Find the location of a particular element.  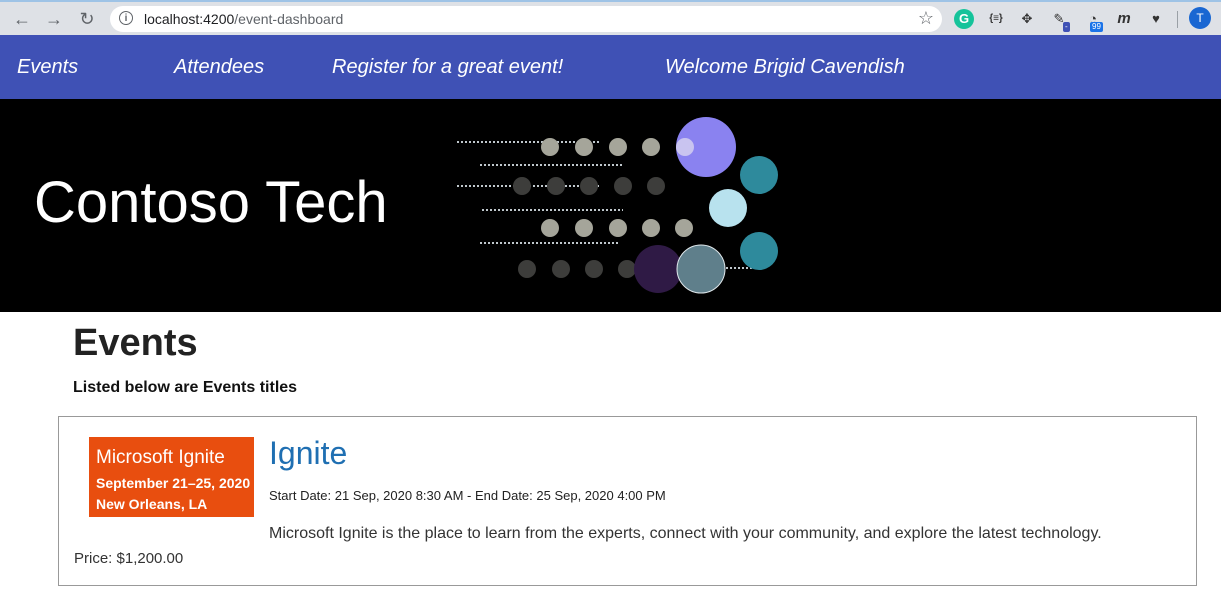

move-extension-icon: ✥ is located at coordinates (1027, 19).